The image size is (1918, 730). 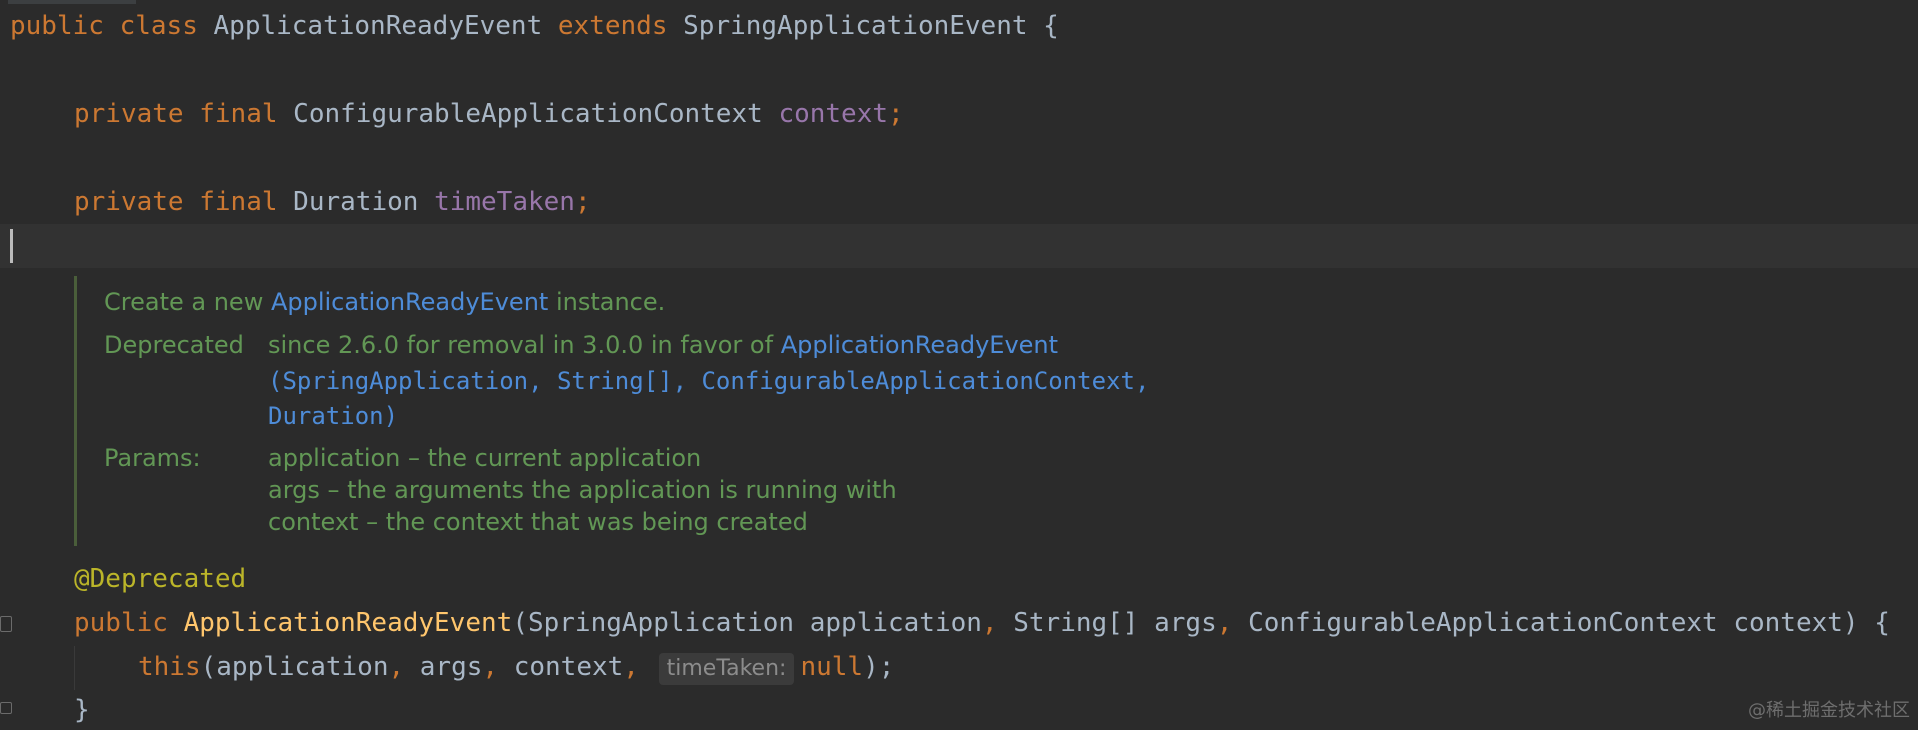 I want to click on current-line-highlight, so click(x=959, y=246).